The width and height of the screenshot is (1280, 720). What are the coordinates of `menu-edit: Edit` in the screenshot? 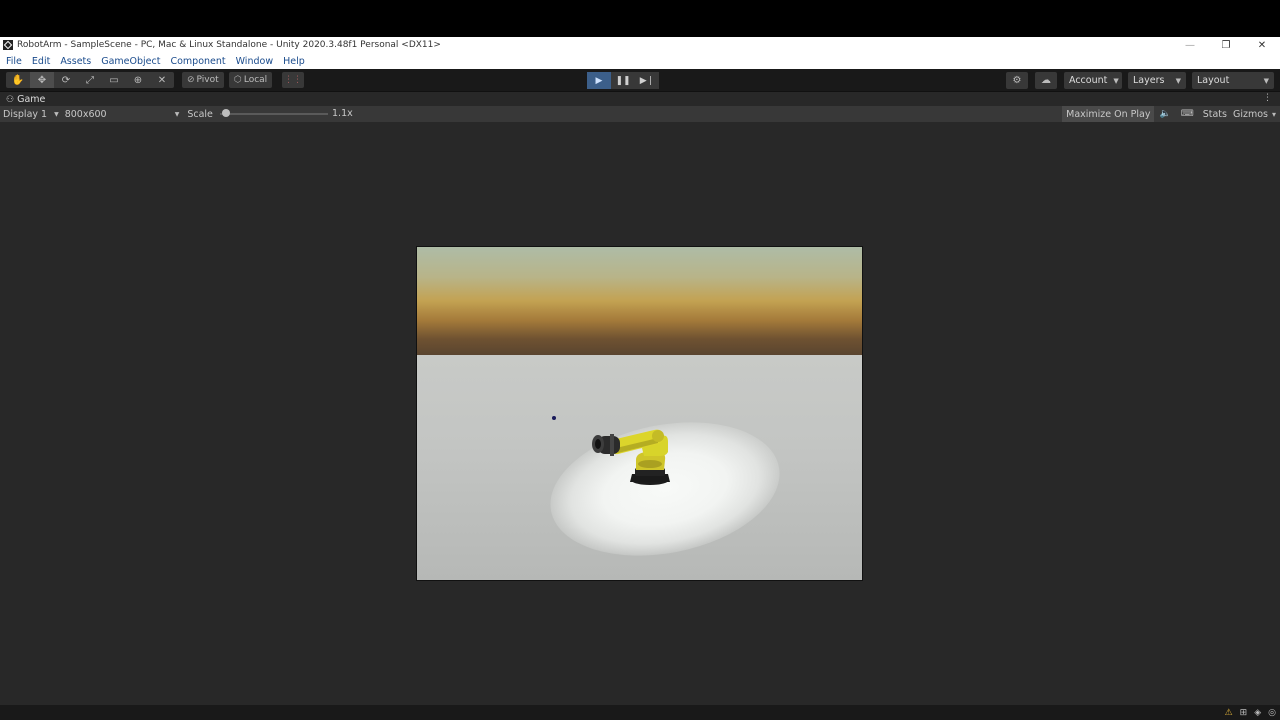 It's located at (41, 61).